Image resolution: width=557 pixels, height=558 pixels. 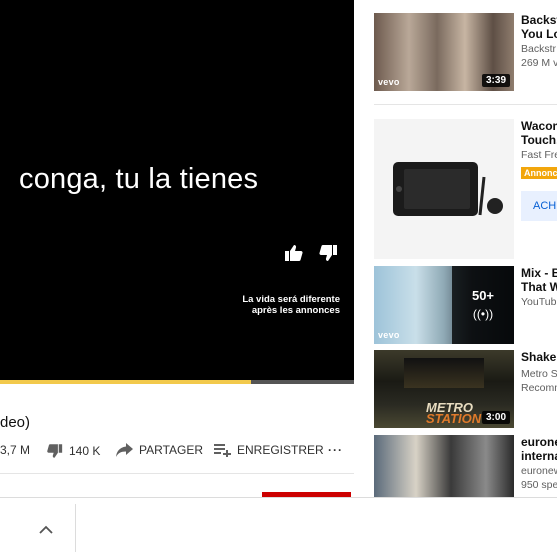 I want to click on list-item: vevo 50+ ((•)) Mix - B That W YouTub, so click(x=465, y=305).